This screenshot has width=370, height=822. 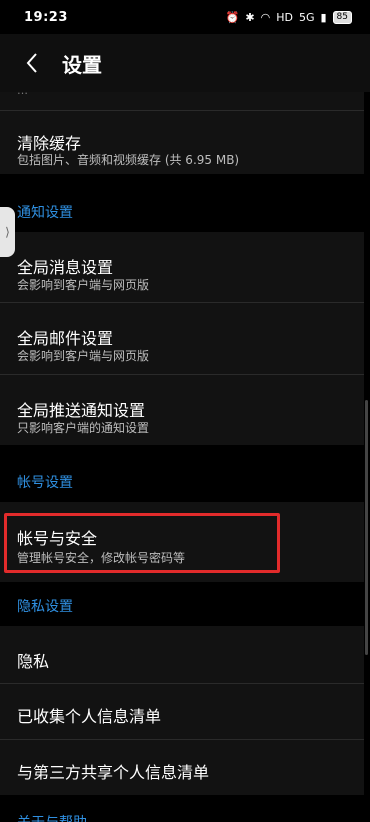 What do you see at coordinates (306, 17) in the screenshot?
I see `network-label: 5G` at bounding box center [306, 17].